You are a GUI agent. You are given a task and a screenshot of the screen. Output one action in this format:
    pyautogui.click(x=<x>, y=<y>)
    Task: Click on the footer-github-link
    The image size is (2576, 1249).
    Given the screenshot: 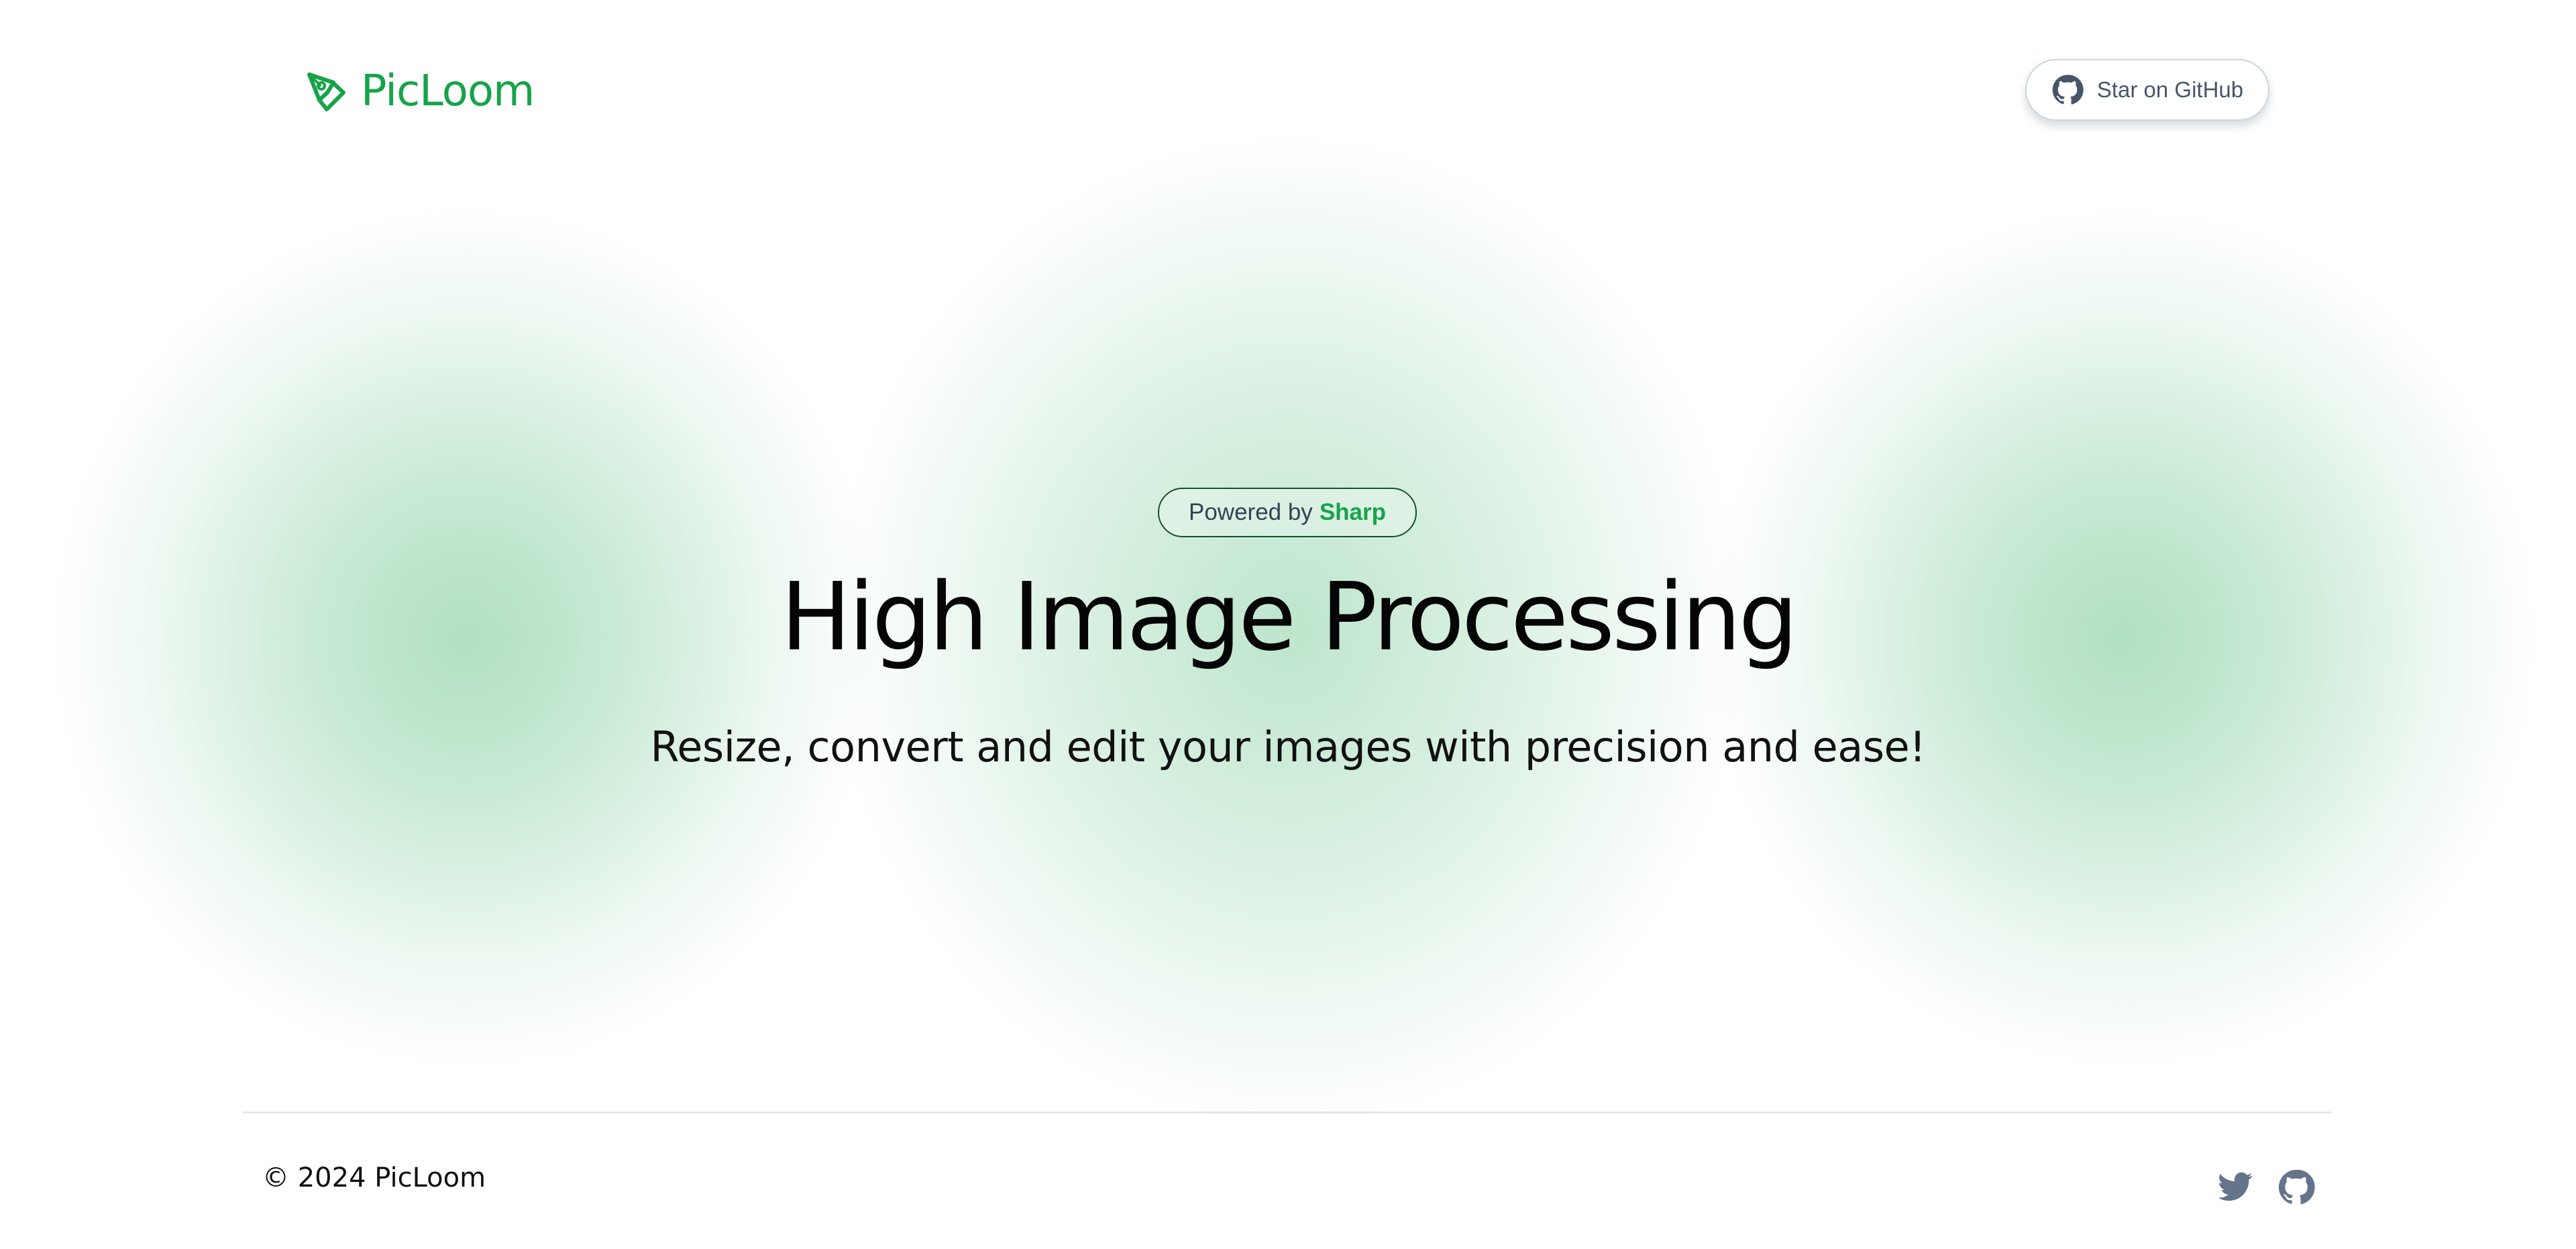 What is the action you would take?
    pyautogui.click(x=2296, y=1187)
    